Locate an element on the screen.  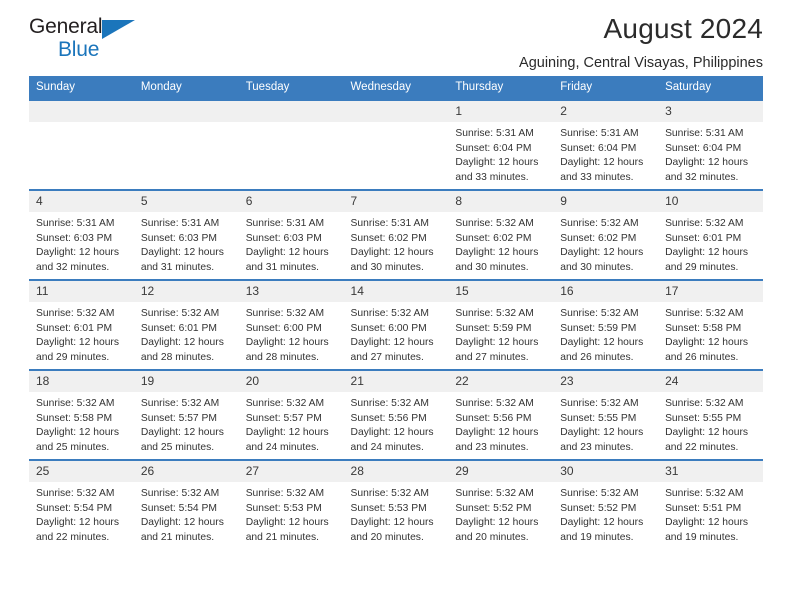
sun-info-line: and 19 minutes. is located at coordinates (597, 537).